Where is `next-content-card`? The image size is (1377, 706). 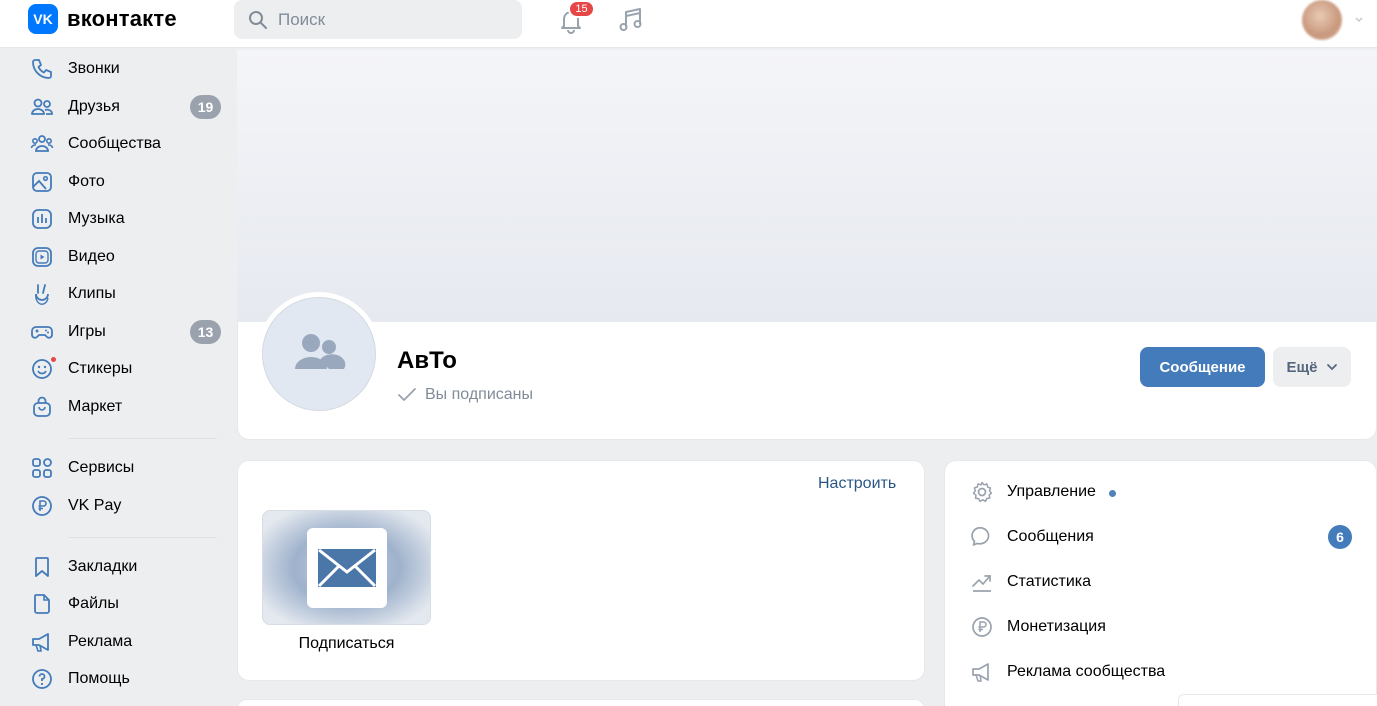
next-content-card is located at coordinates (581, 702).